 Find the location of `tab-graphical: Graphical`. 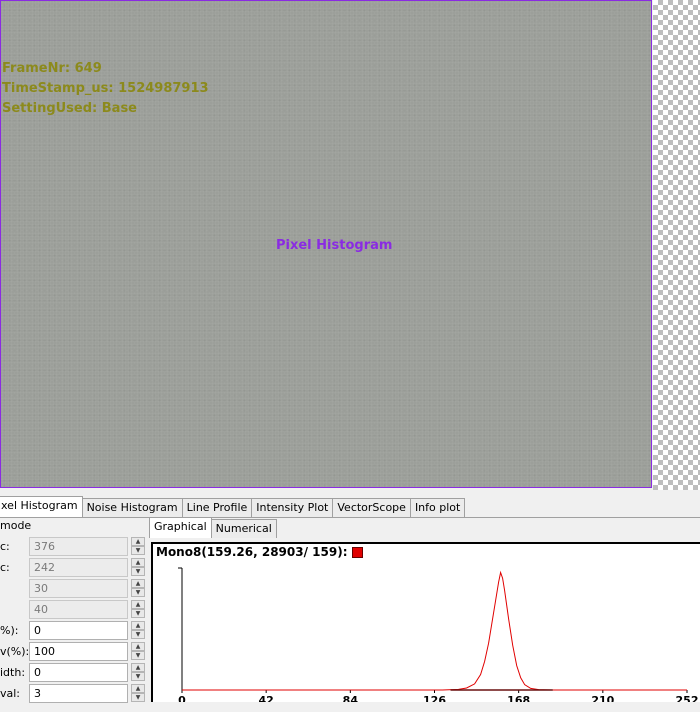

tab-graphical: Graphical is located at coordinates (180, 527).